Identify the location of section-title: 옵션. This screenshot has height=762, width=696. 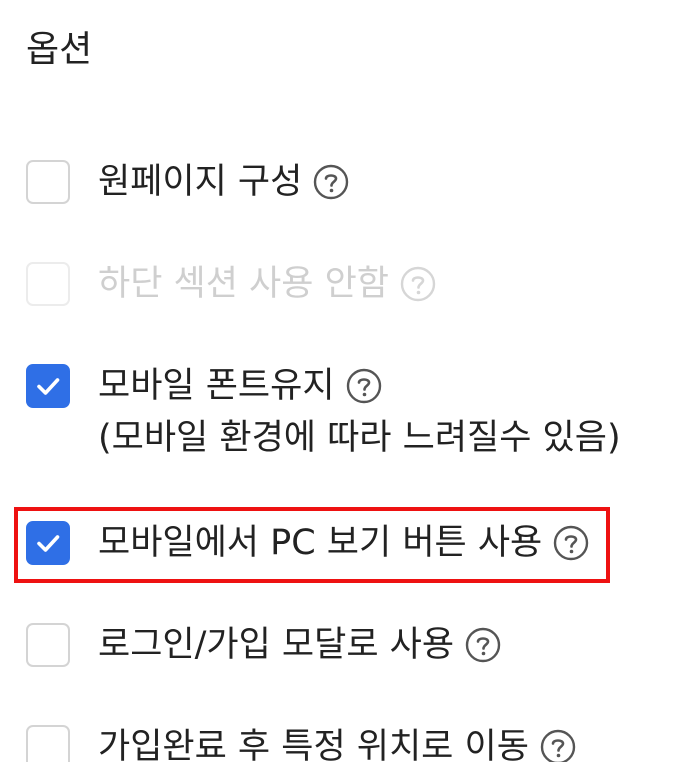
(59, 49).